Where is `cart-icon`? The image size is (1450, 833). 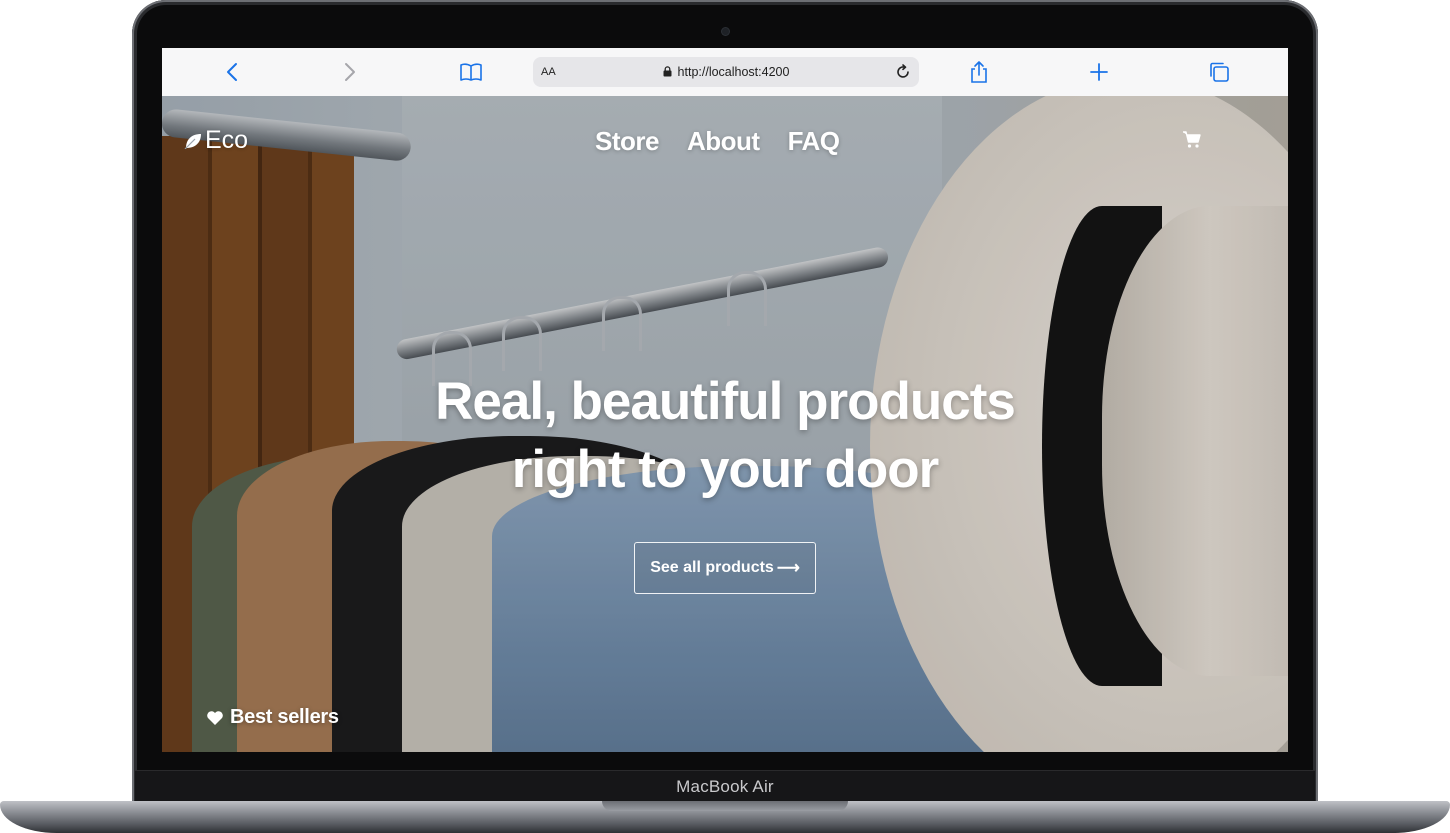 cart-icon is located at coordinates (1192, 142).